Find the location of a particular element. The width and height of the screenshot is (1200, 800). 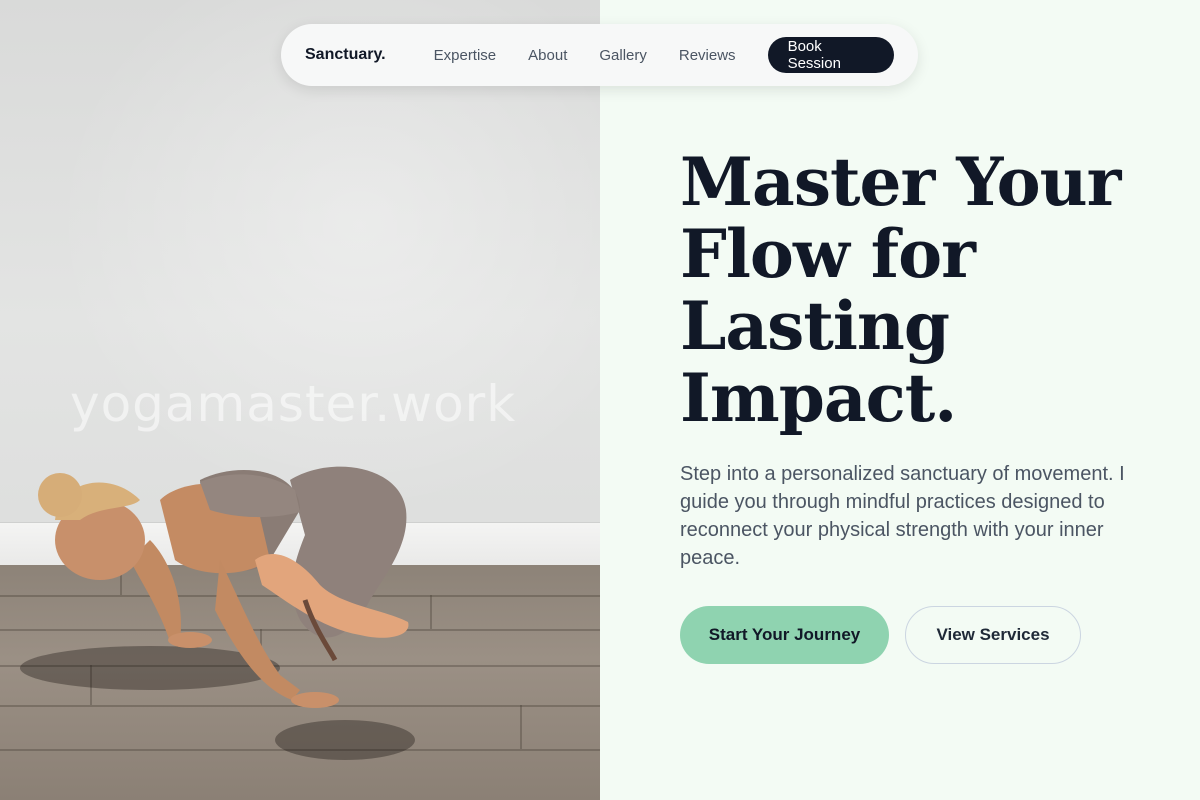

view-services-button: View Services is located at coordinates (993, 635).